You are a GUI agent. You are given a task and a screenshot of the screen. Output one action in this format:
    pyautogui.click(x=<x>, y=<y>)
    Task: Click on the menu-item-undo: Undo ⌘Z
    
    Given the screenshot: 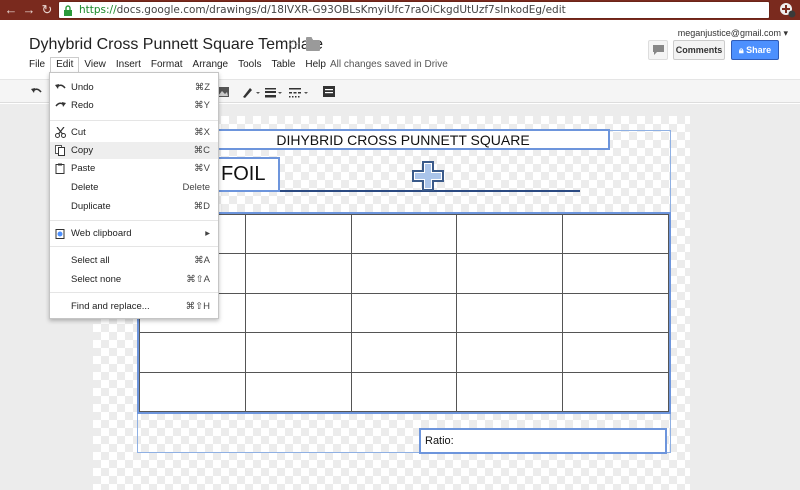 What is the action you would take?
    pyautogui.click(x=134, y=87)
    